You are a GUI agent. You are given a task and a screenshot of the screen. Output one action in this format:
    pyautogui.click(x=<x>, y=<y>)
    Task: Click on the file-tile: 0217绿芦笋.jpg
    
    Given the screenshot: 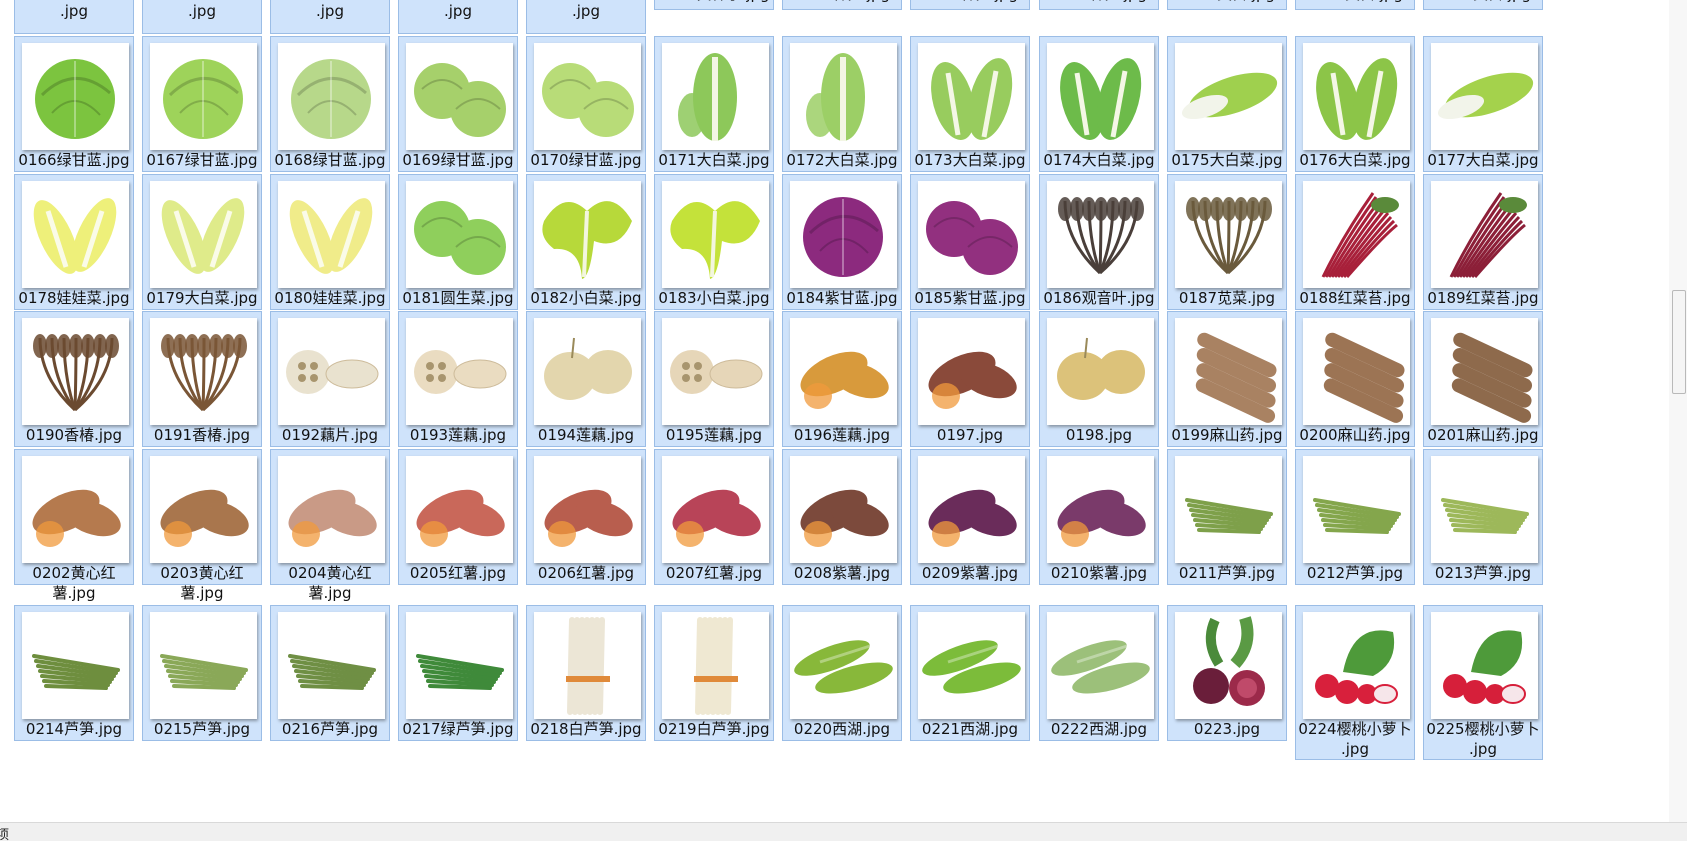 What is the action you would take?
    pyautogui.click(x=458, y=673)
    